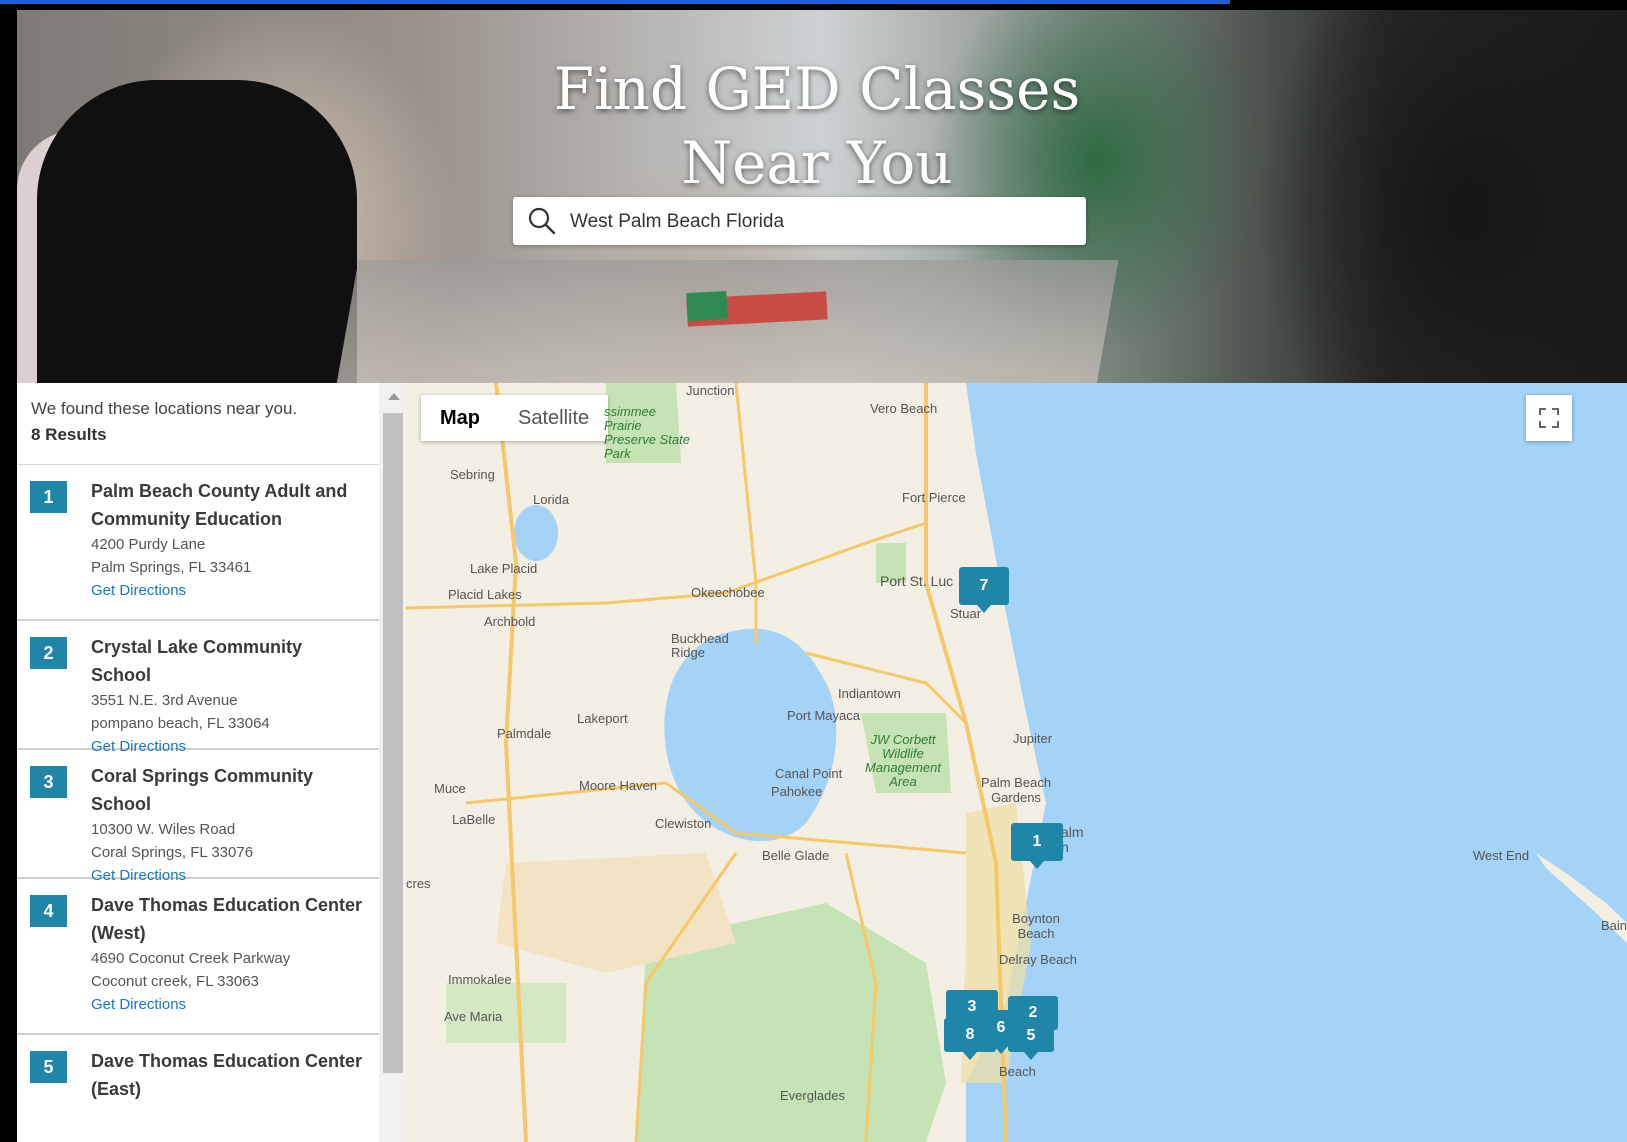 Image resolution: width=1627 pixels, height=1142 pixels. What do you see at coordinates (615, 2) in the screenshot?
I see `top-accent-bar` at bounding box center [615, 2].